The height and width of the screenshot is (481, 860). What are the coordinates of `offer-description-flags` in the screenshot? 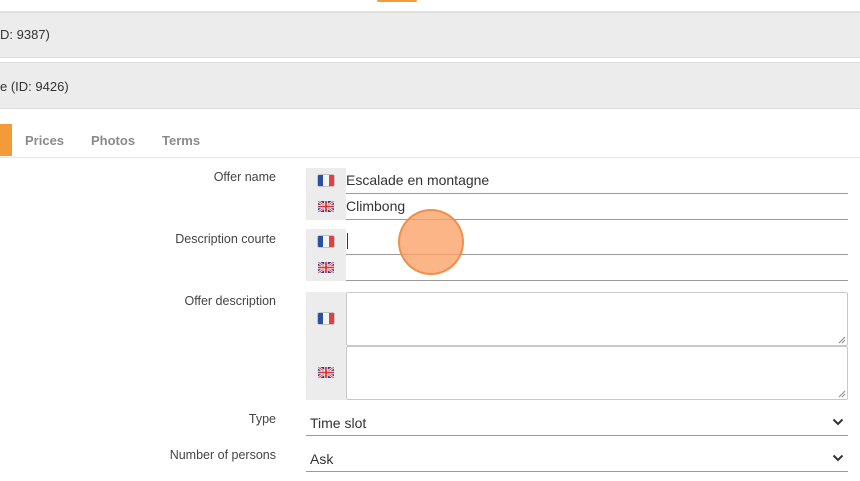 It's located at (326, 346).